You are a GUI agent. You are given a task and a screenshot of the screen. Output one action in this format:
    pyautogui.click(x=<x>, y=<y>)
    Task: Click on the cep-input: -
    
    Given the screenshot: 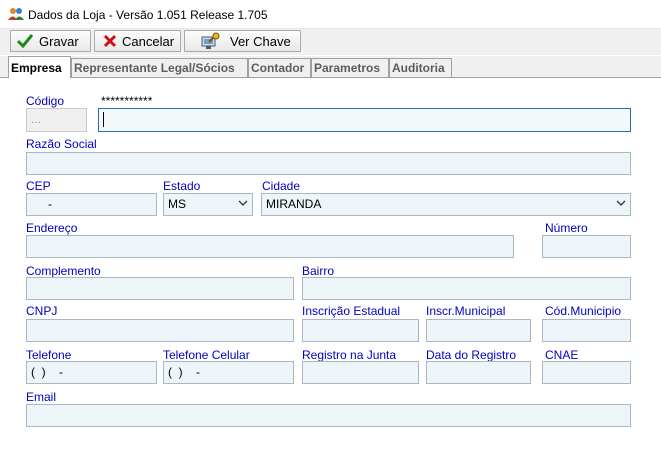 What is the action you would take?
    pyautogui.click(x=91, y=204)
    